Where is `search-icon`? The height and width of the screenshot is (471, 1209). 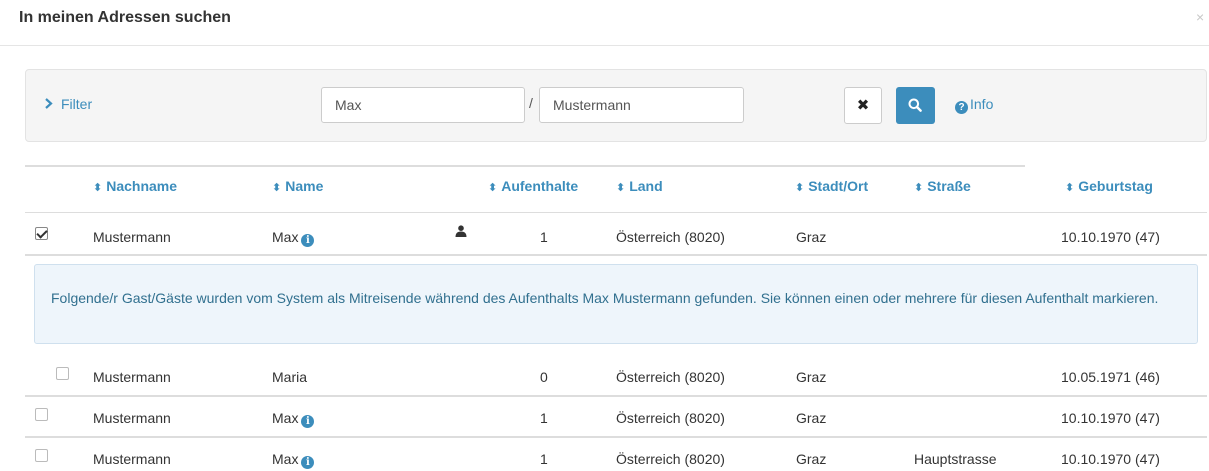 search-icon is located at coordinates (915, 105).